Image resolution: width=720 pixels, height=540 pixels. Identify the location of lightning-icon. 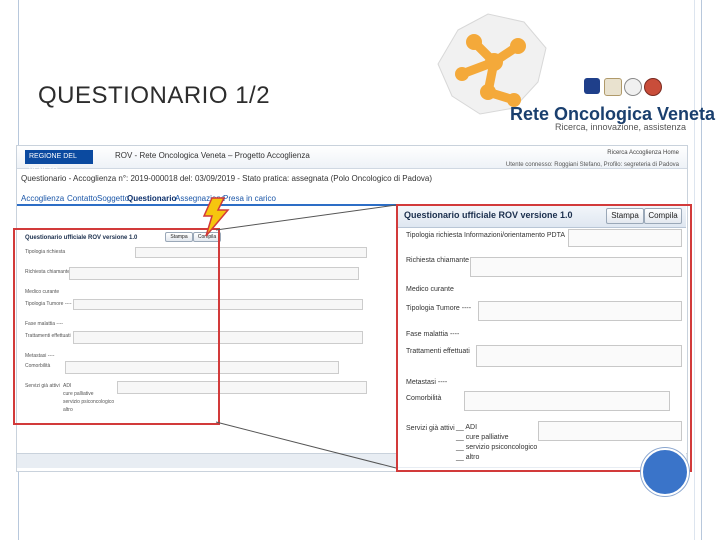
(216, 217).